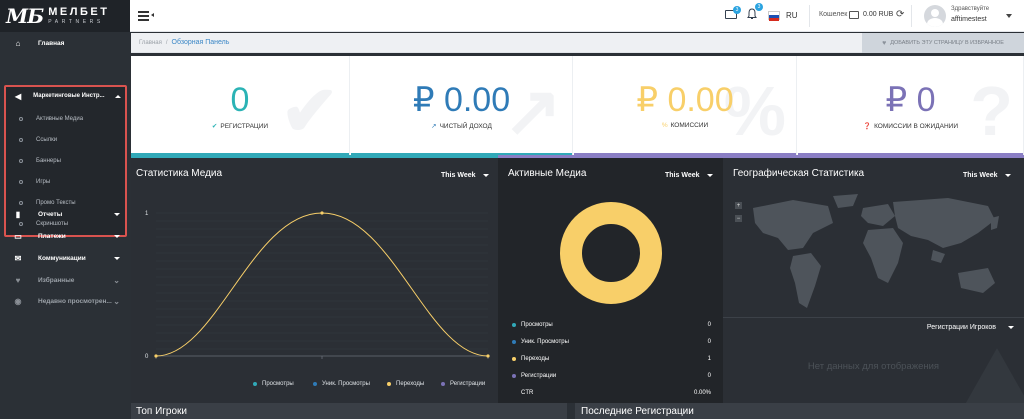  Describe the element at coordinates (162, 411) in the screenshot. I see `top-players-title: Топ Игроки` at that location.